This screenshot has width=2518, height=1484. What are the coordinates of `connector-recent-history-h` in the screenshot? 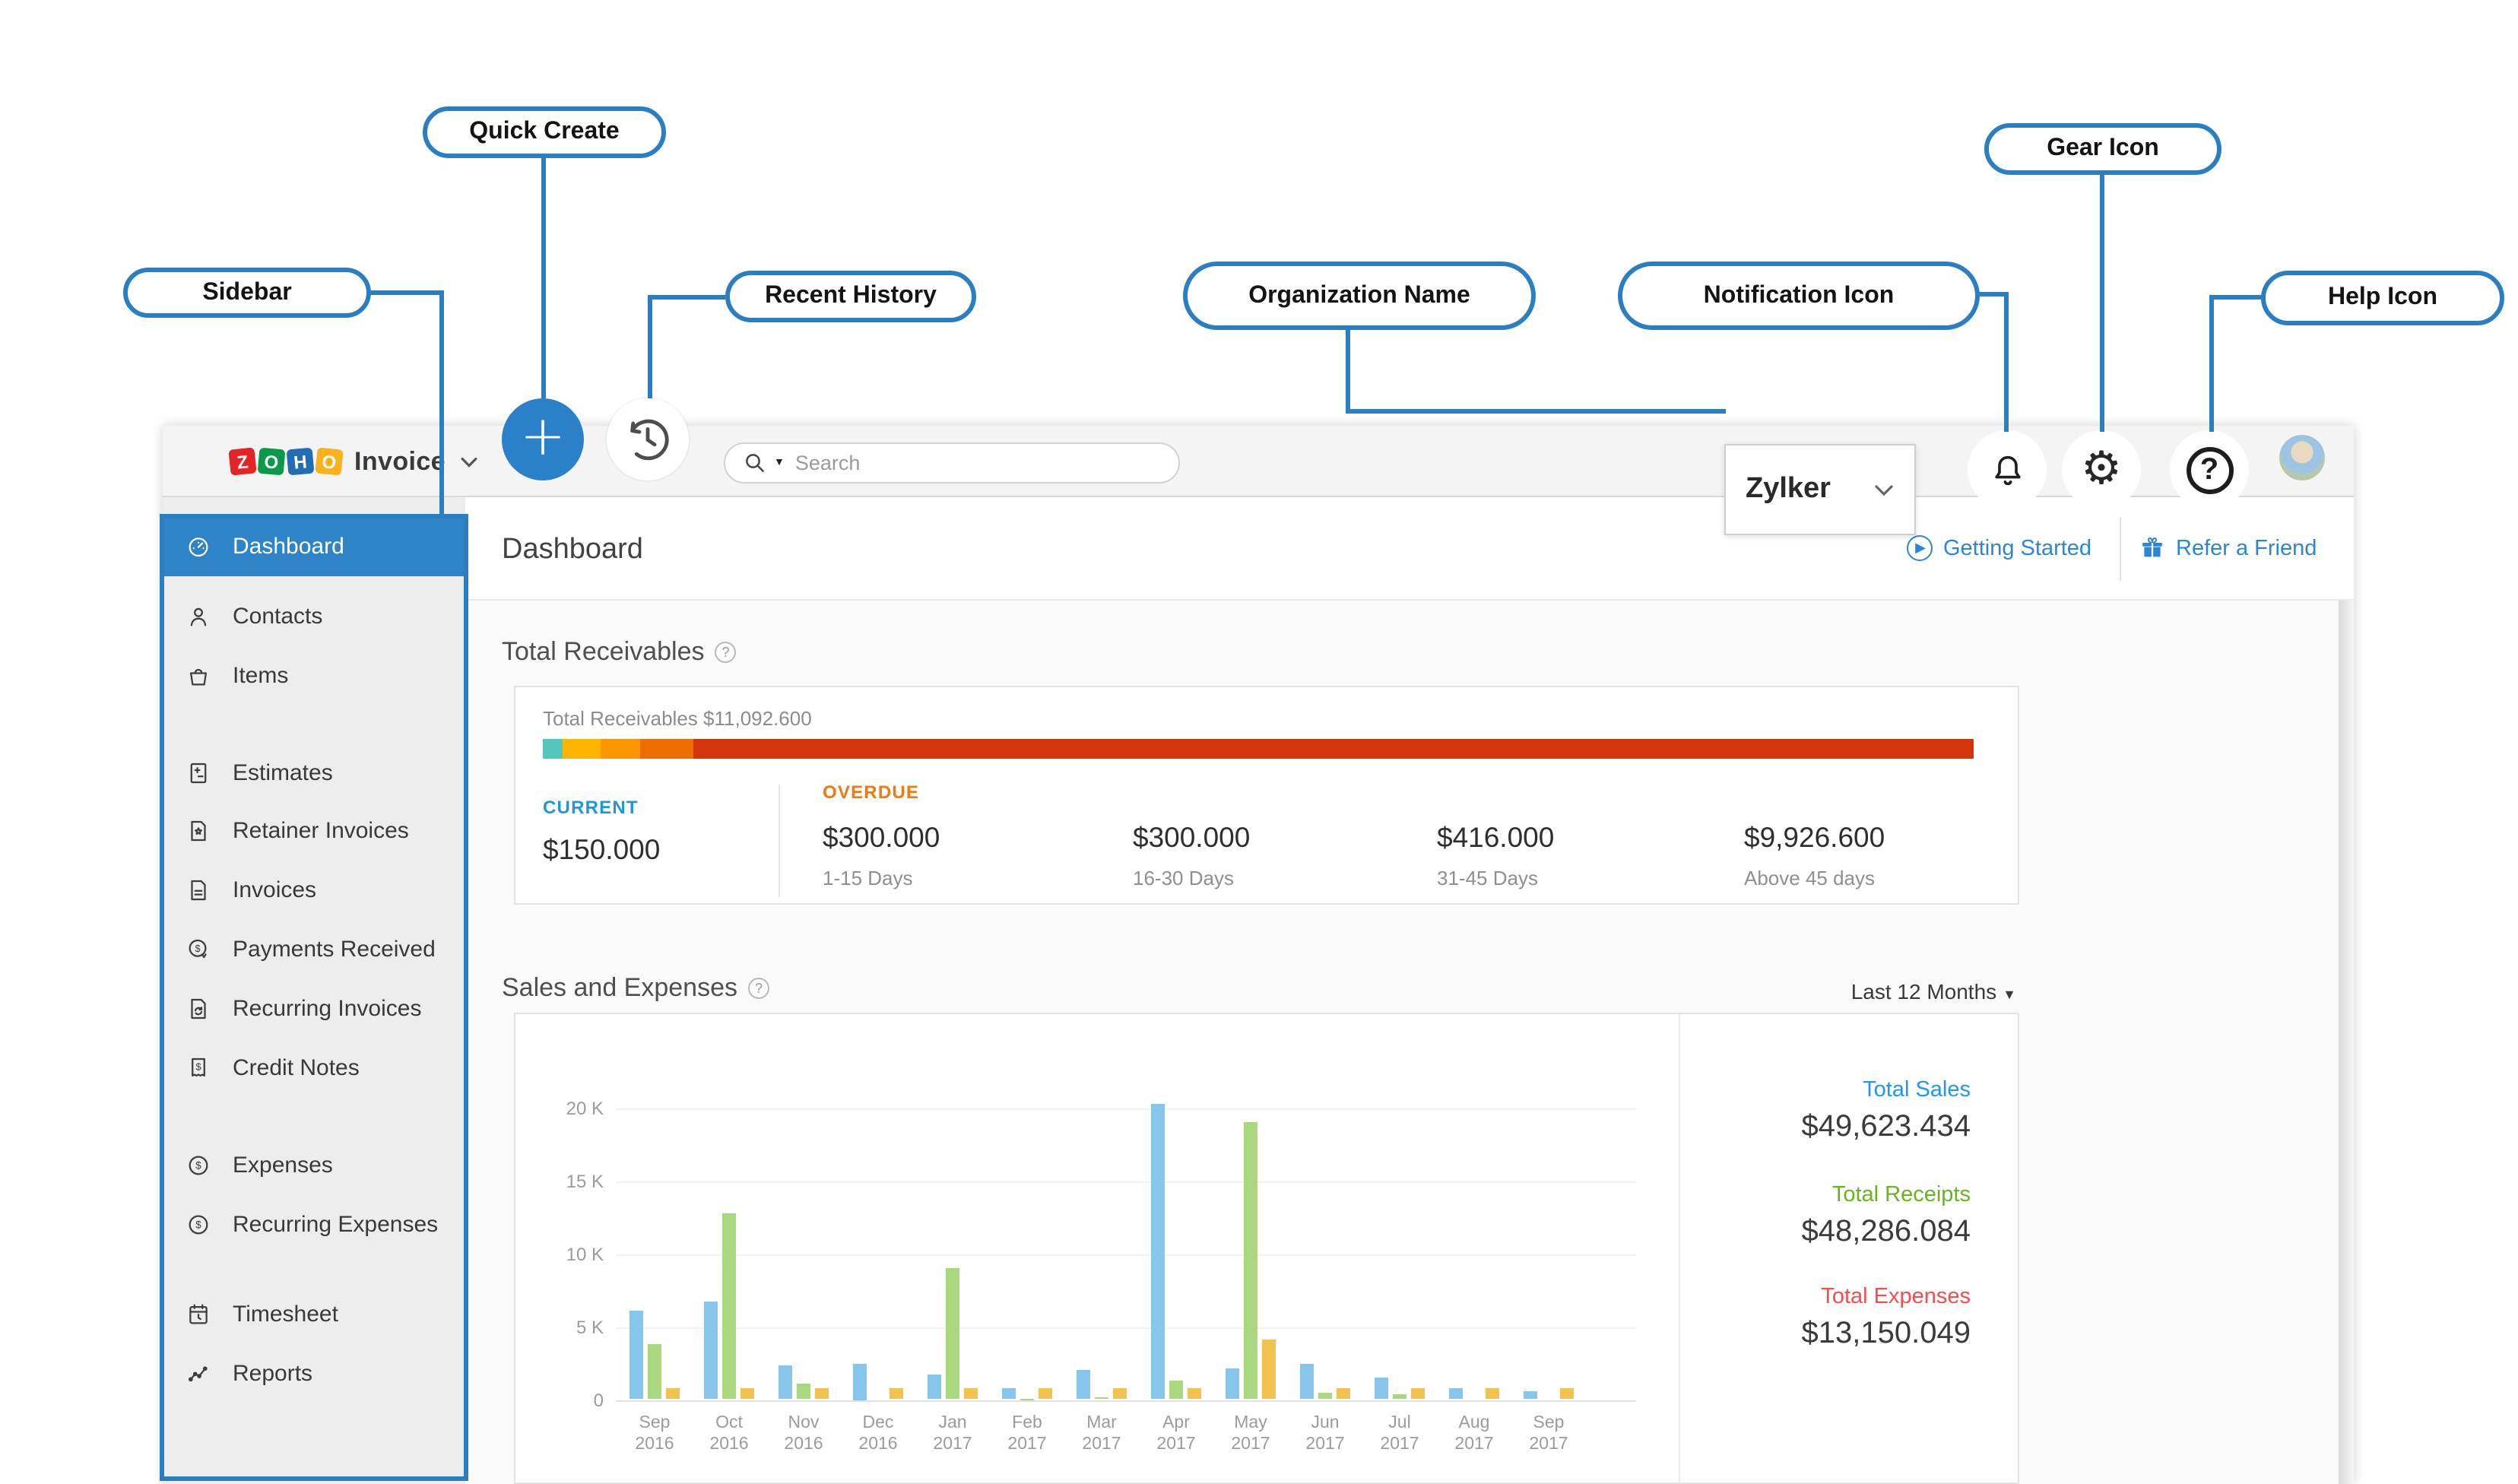 It's located at (687, 297).